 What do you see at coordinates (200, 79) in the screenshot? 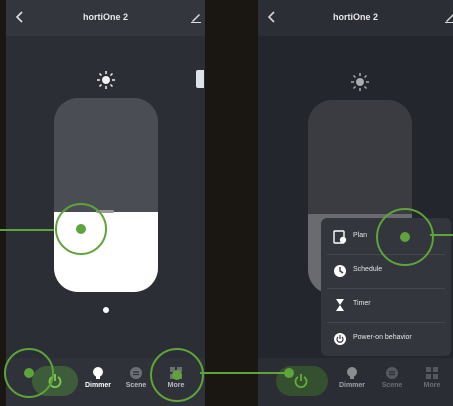
I see `side-panel-tab` at bounding box center [200, 79].